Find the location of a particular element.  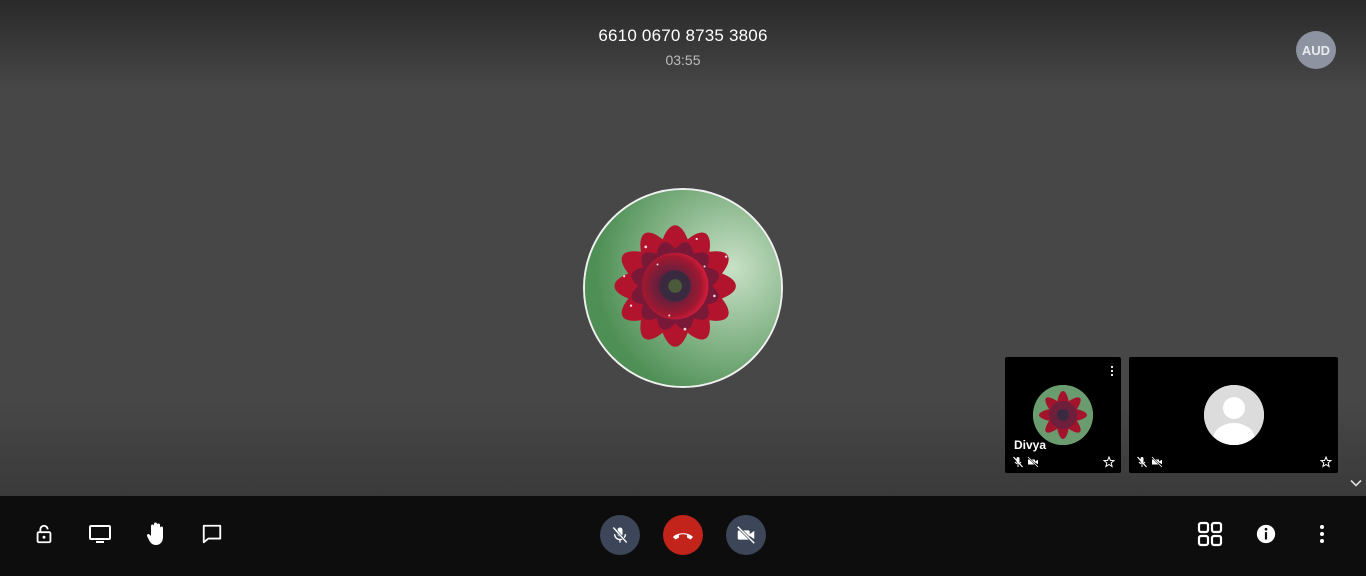

participant-tile: Divya is located at coordinates (1063, 415).